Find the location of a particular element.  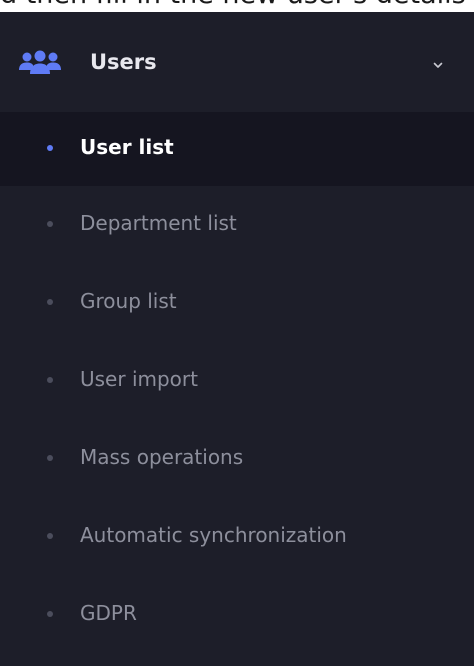

menu-item-user-import: User import is located at coordinates (237, 381).